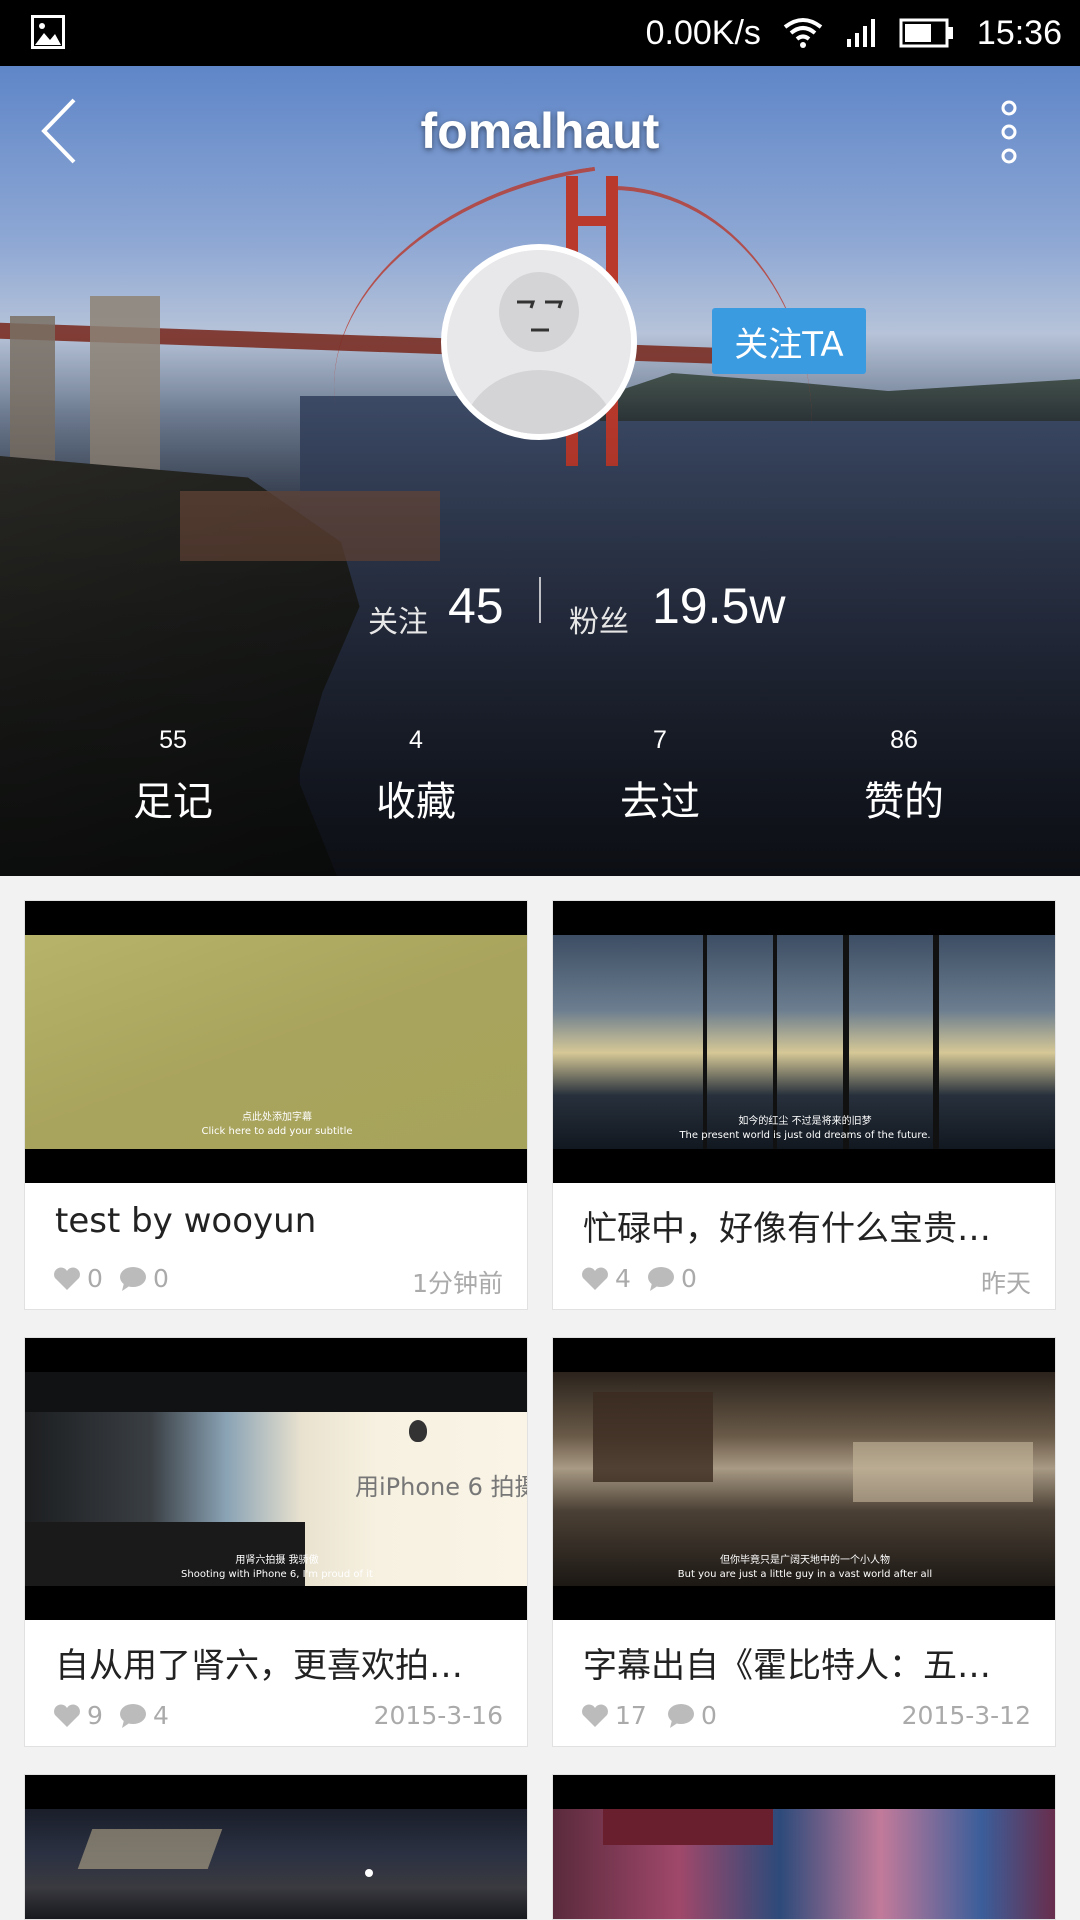 The image size is (1080, 1920). What do you see at coordinates (416, 776) in the screenshot?
I see `tab-favorites: 4 收藏` at bounding box center [416, 776].